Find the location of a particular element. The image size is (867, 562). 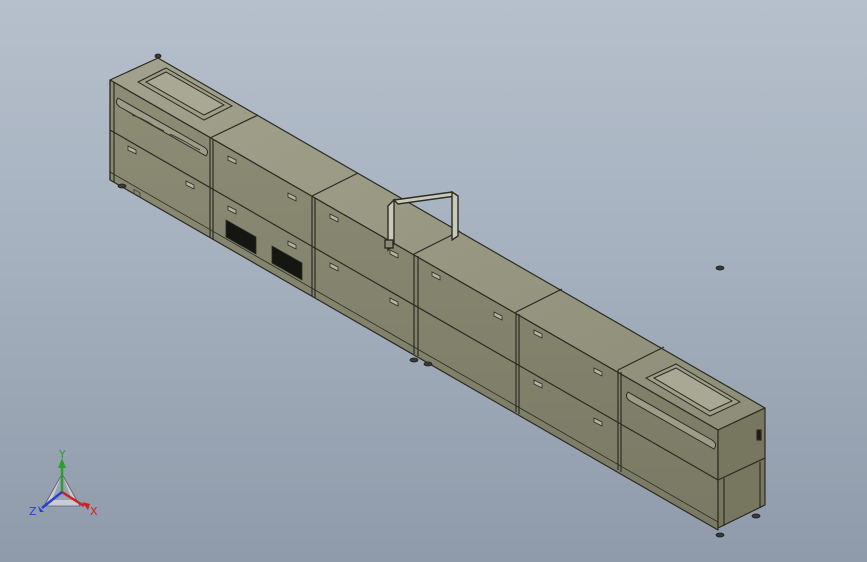

orientation-triad: Y X Z is located at coordinates (63, 483).